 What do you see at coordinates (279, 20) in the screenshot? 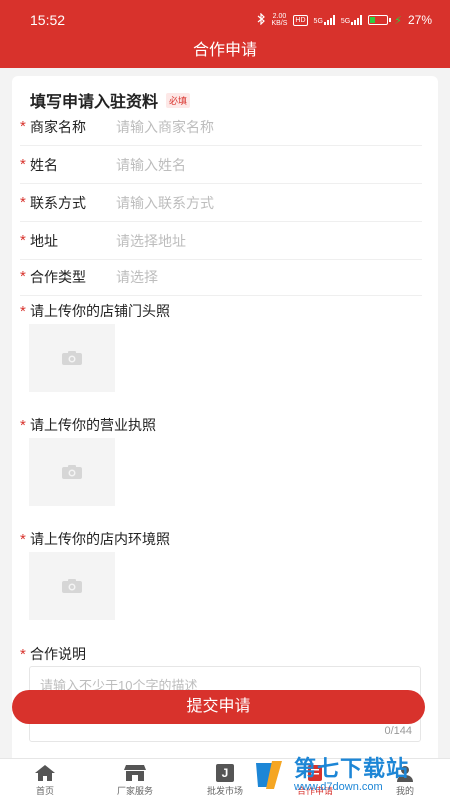
I see `net-speed: 2.00 KB/S` at bounding box center [279, 20].